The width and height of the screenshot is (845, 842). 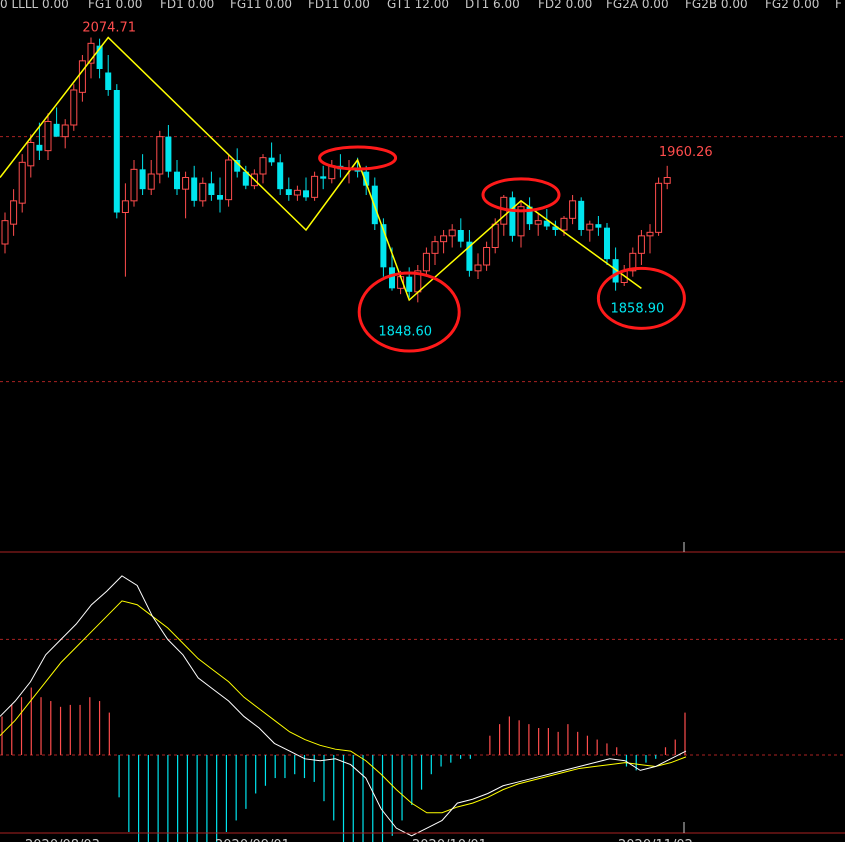 What do you see at coordinates (565, 5) in the screenshot?
I see `indicator-value: FD2 0.00` at bounding box center [565, 5].